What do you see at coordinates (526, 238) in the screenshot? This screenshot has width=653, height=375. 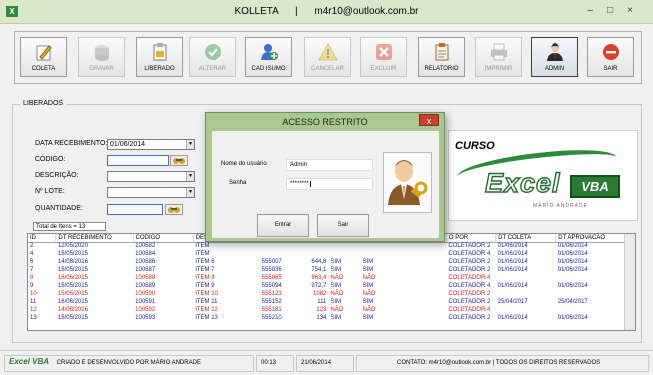 I see `column-header: DT COLETA` at bounding box center [526, 238].